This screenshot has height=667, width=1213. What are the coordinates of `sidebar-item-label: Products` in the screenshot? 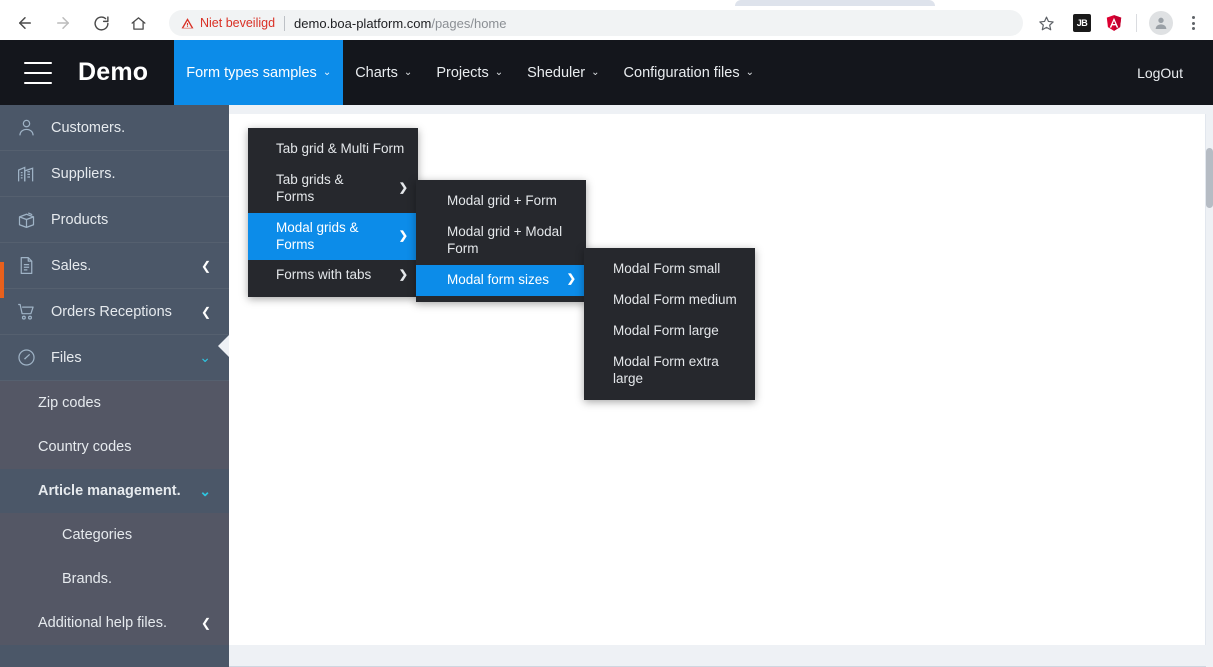 It's located at (80, 219).